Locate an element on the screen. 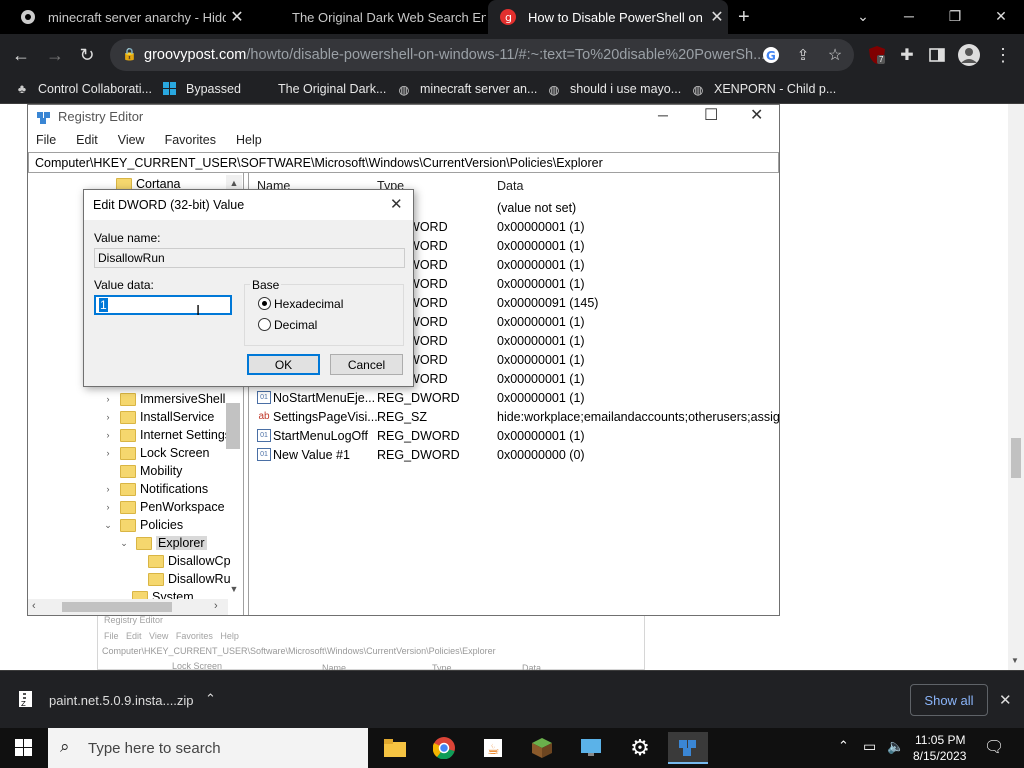  menu-help: Help is located at coordinates (253, 140).